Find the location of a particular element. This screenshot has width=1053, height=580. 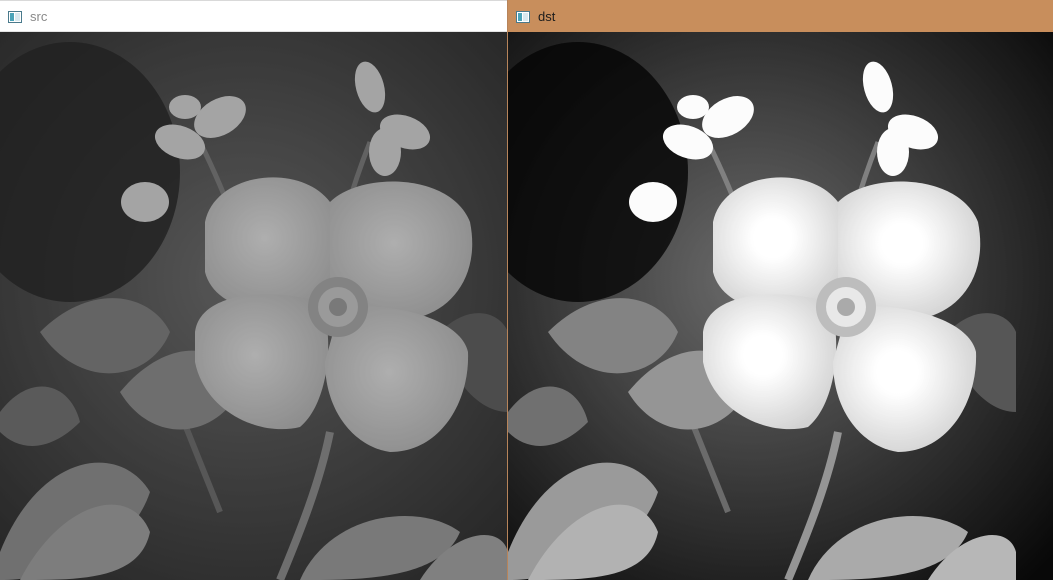

src-window-title: src is located at coordinates (39, 16).